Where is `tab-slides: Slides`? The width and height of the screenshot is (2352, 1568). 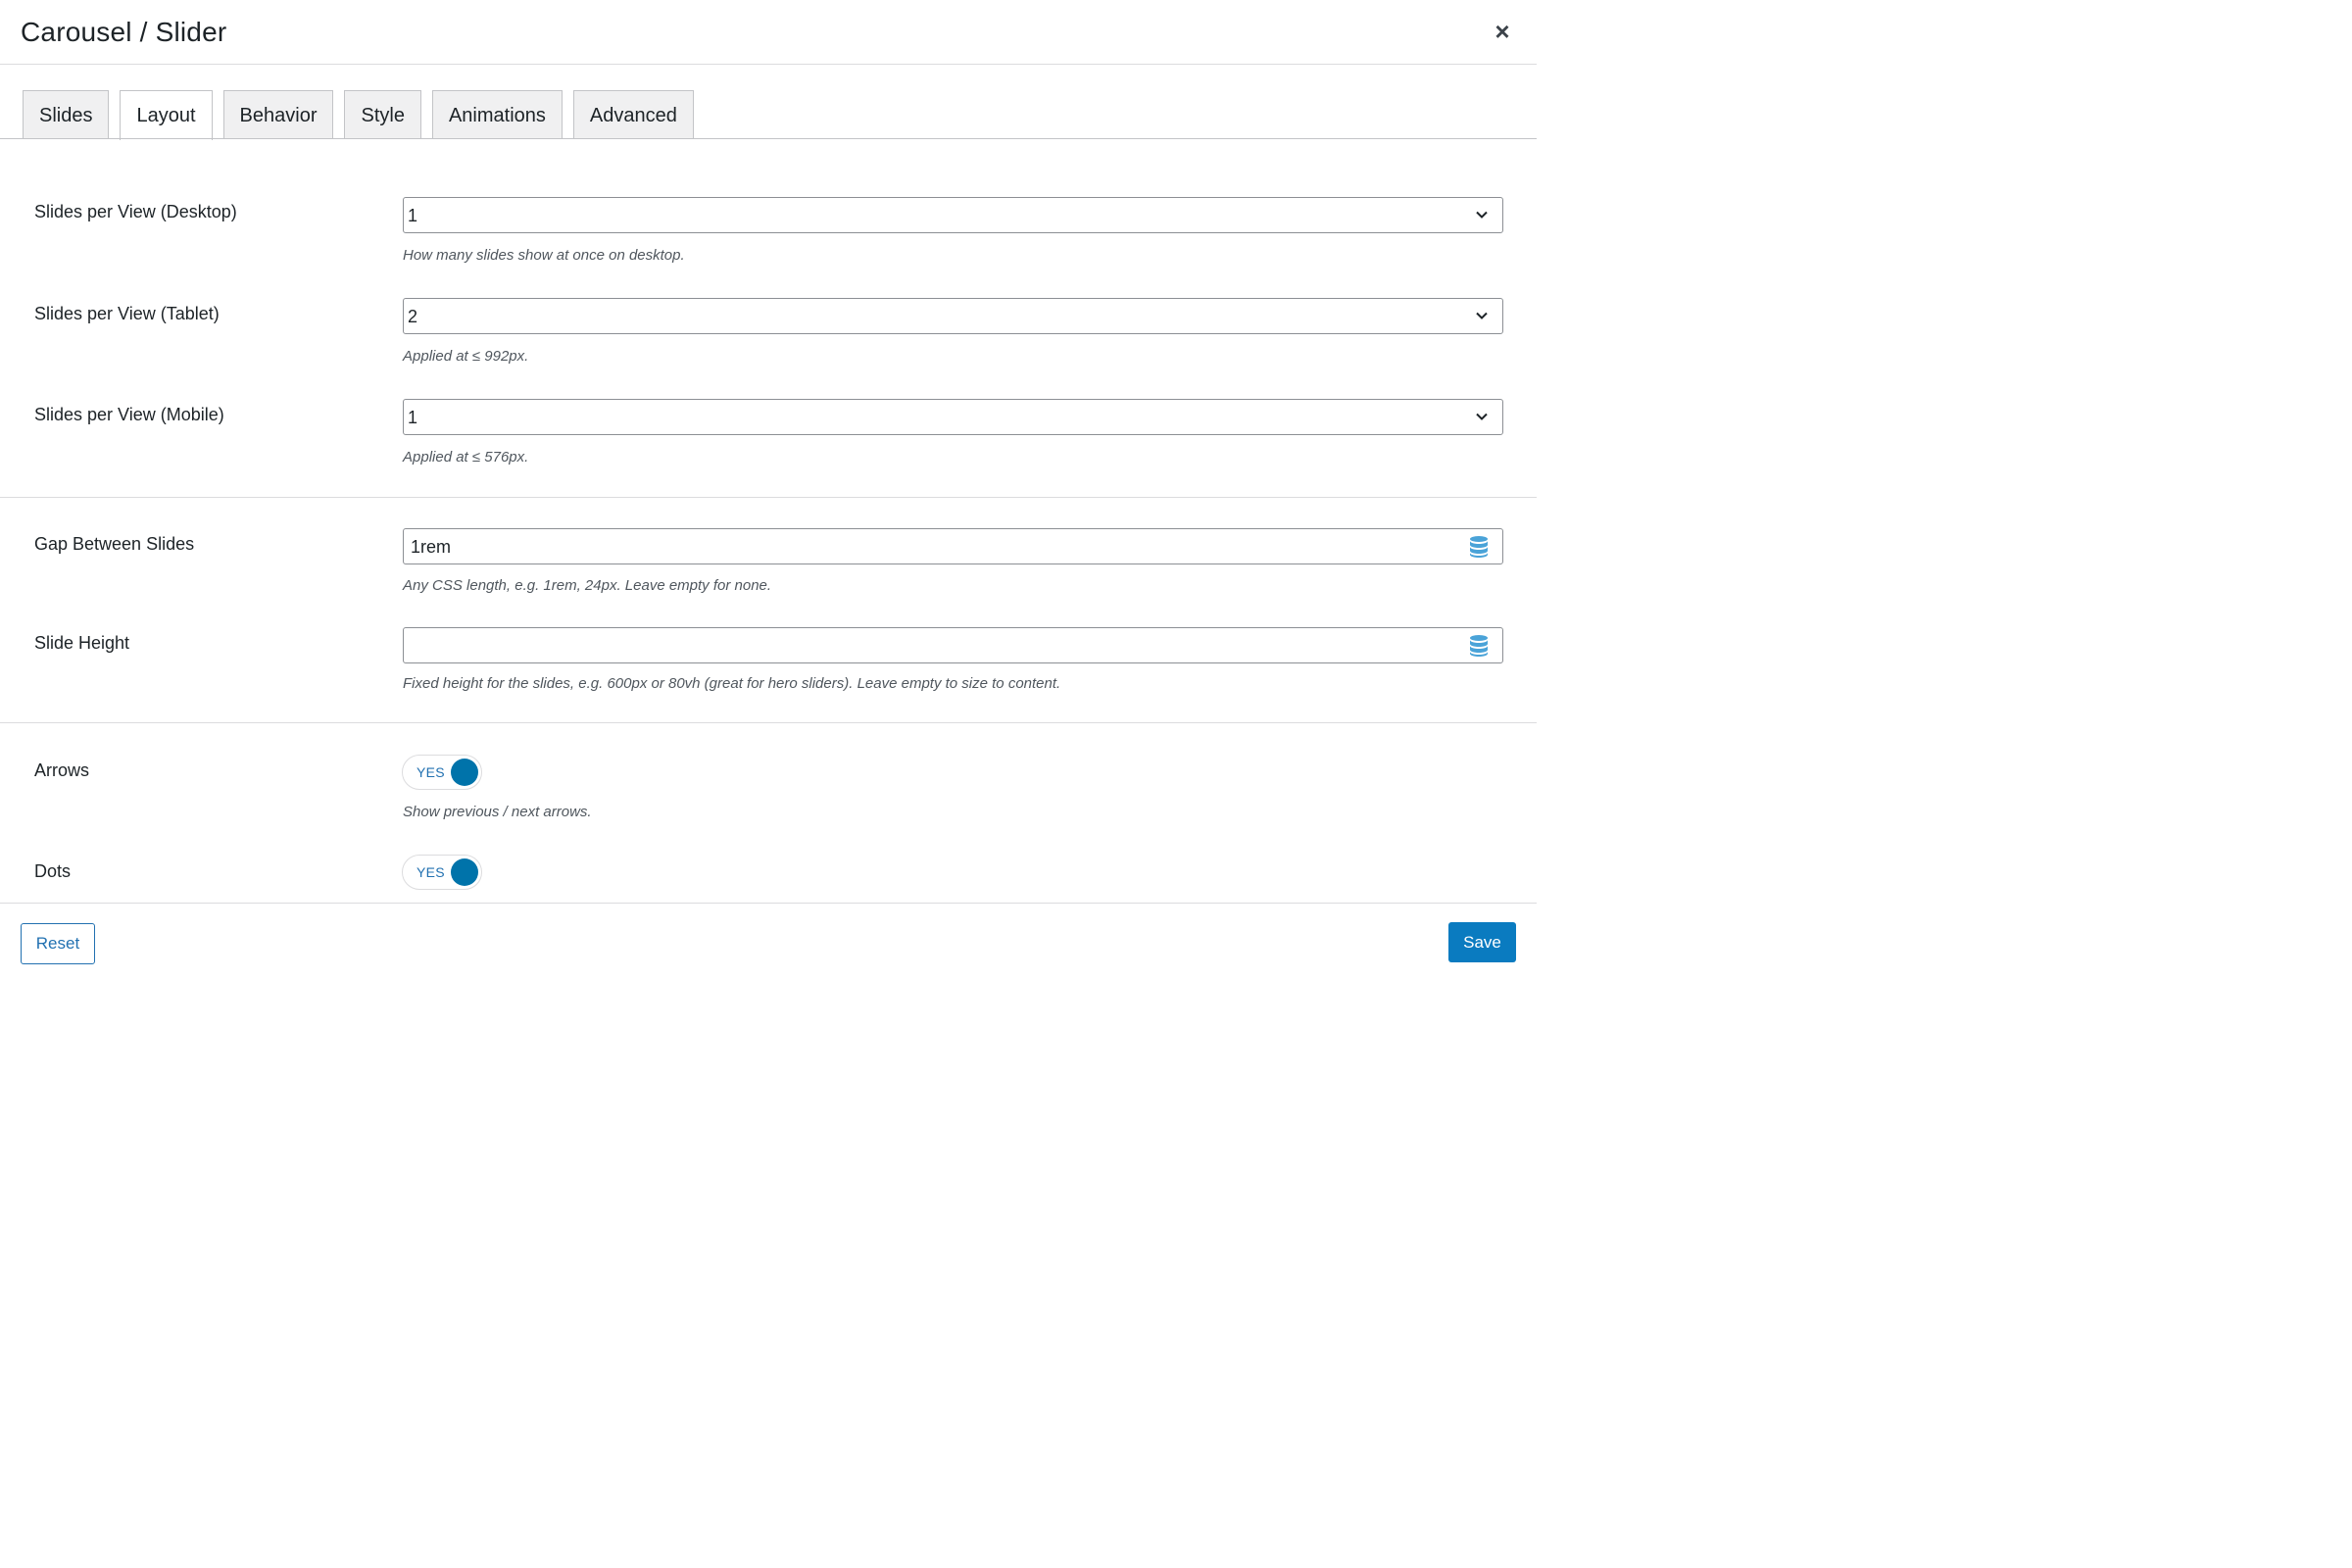
tab-slides: Slides is located at coordinates (66, 114).